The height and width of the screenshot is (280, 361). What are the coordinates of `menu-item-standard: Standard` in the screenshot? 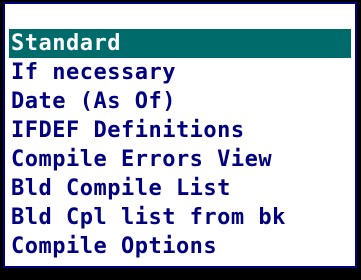 It's located at (180, 43).